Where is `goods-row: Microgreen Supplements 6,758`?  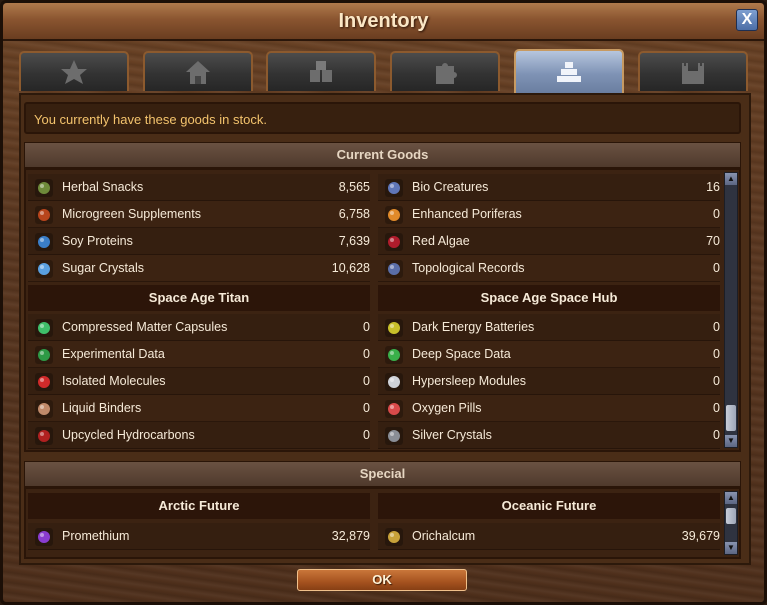
goods-row: Microgreen Supplements 6,758 is located at coordinates (199, 214).